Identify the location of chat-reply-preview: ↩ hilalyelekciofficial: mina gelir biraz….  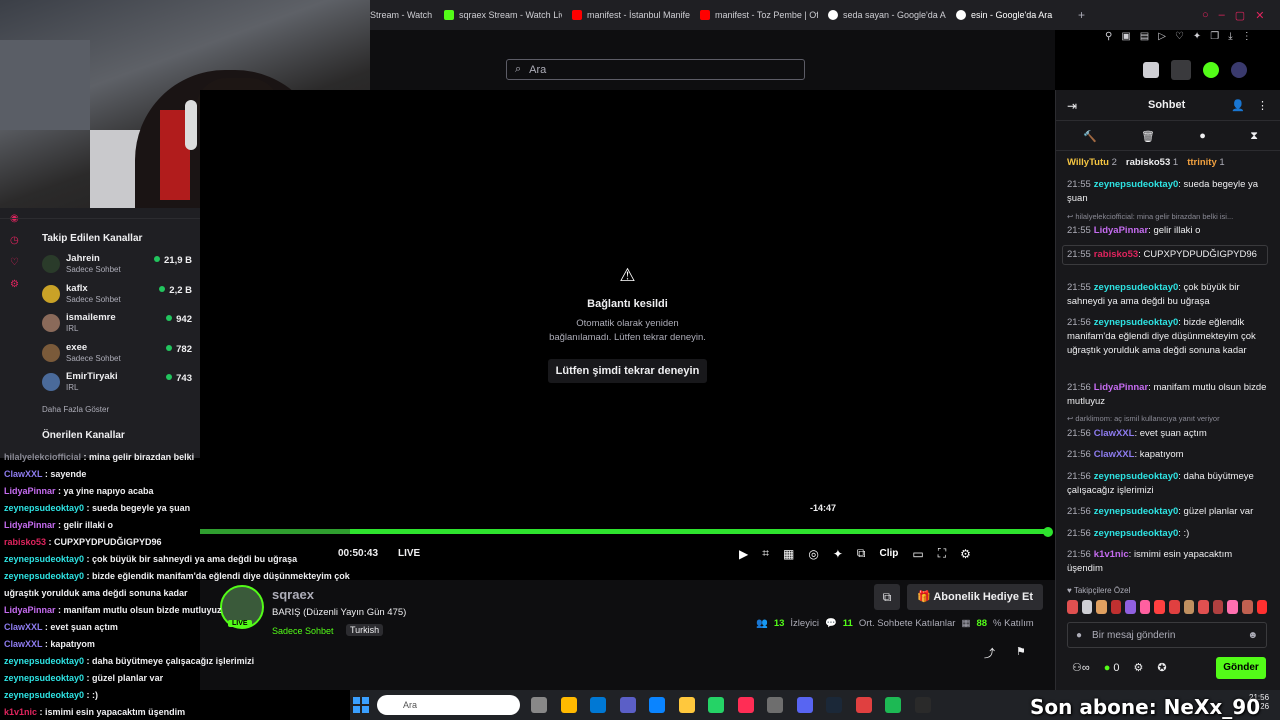
(1167, 216).